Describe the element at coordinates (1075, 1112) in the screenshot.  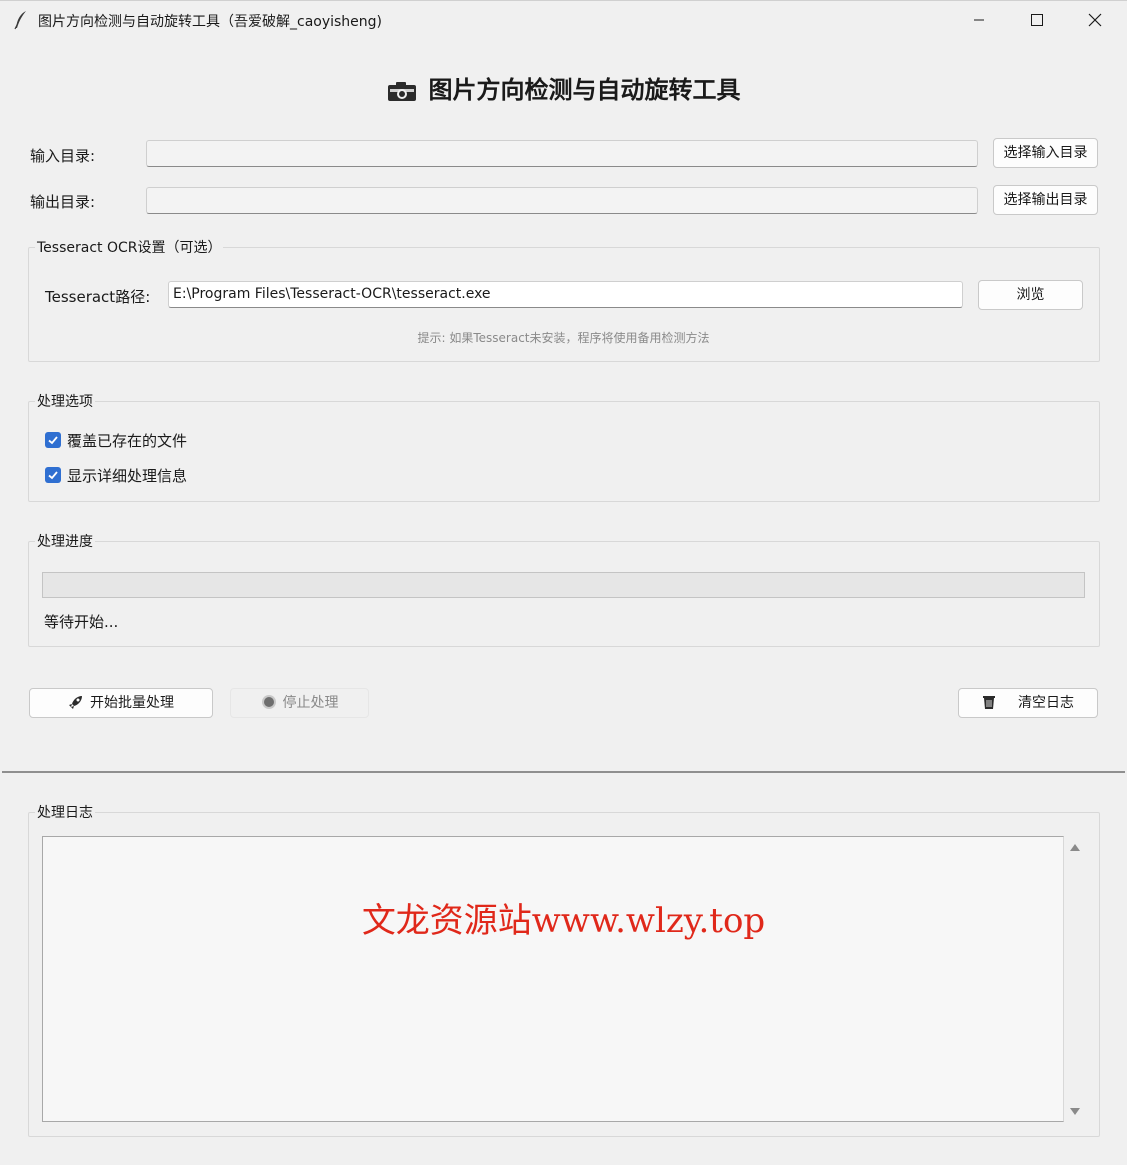
I see `scroll-down-arrow-icon` at that location.